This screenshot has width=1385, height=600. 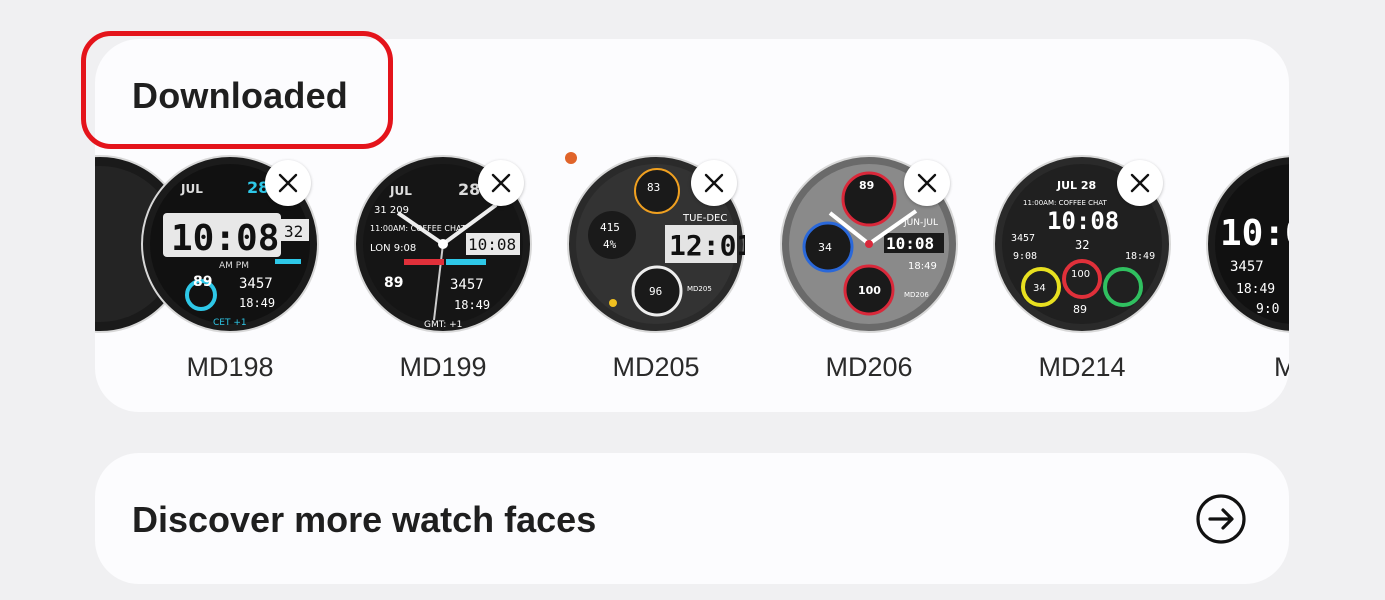 I want to click on remove-md205-button, so click(x=714, y=183).